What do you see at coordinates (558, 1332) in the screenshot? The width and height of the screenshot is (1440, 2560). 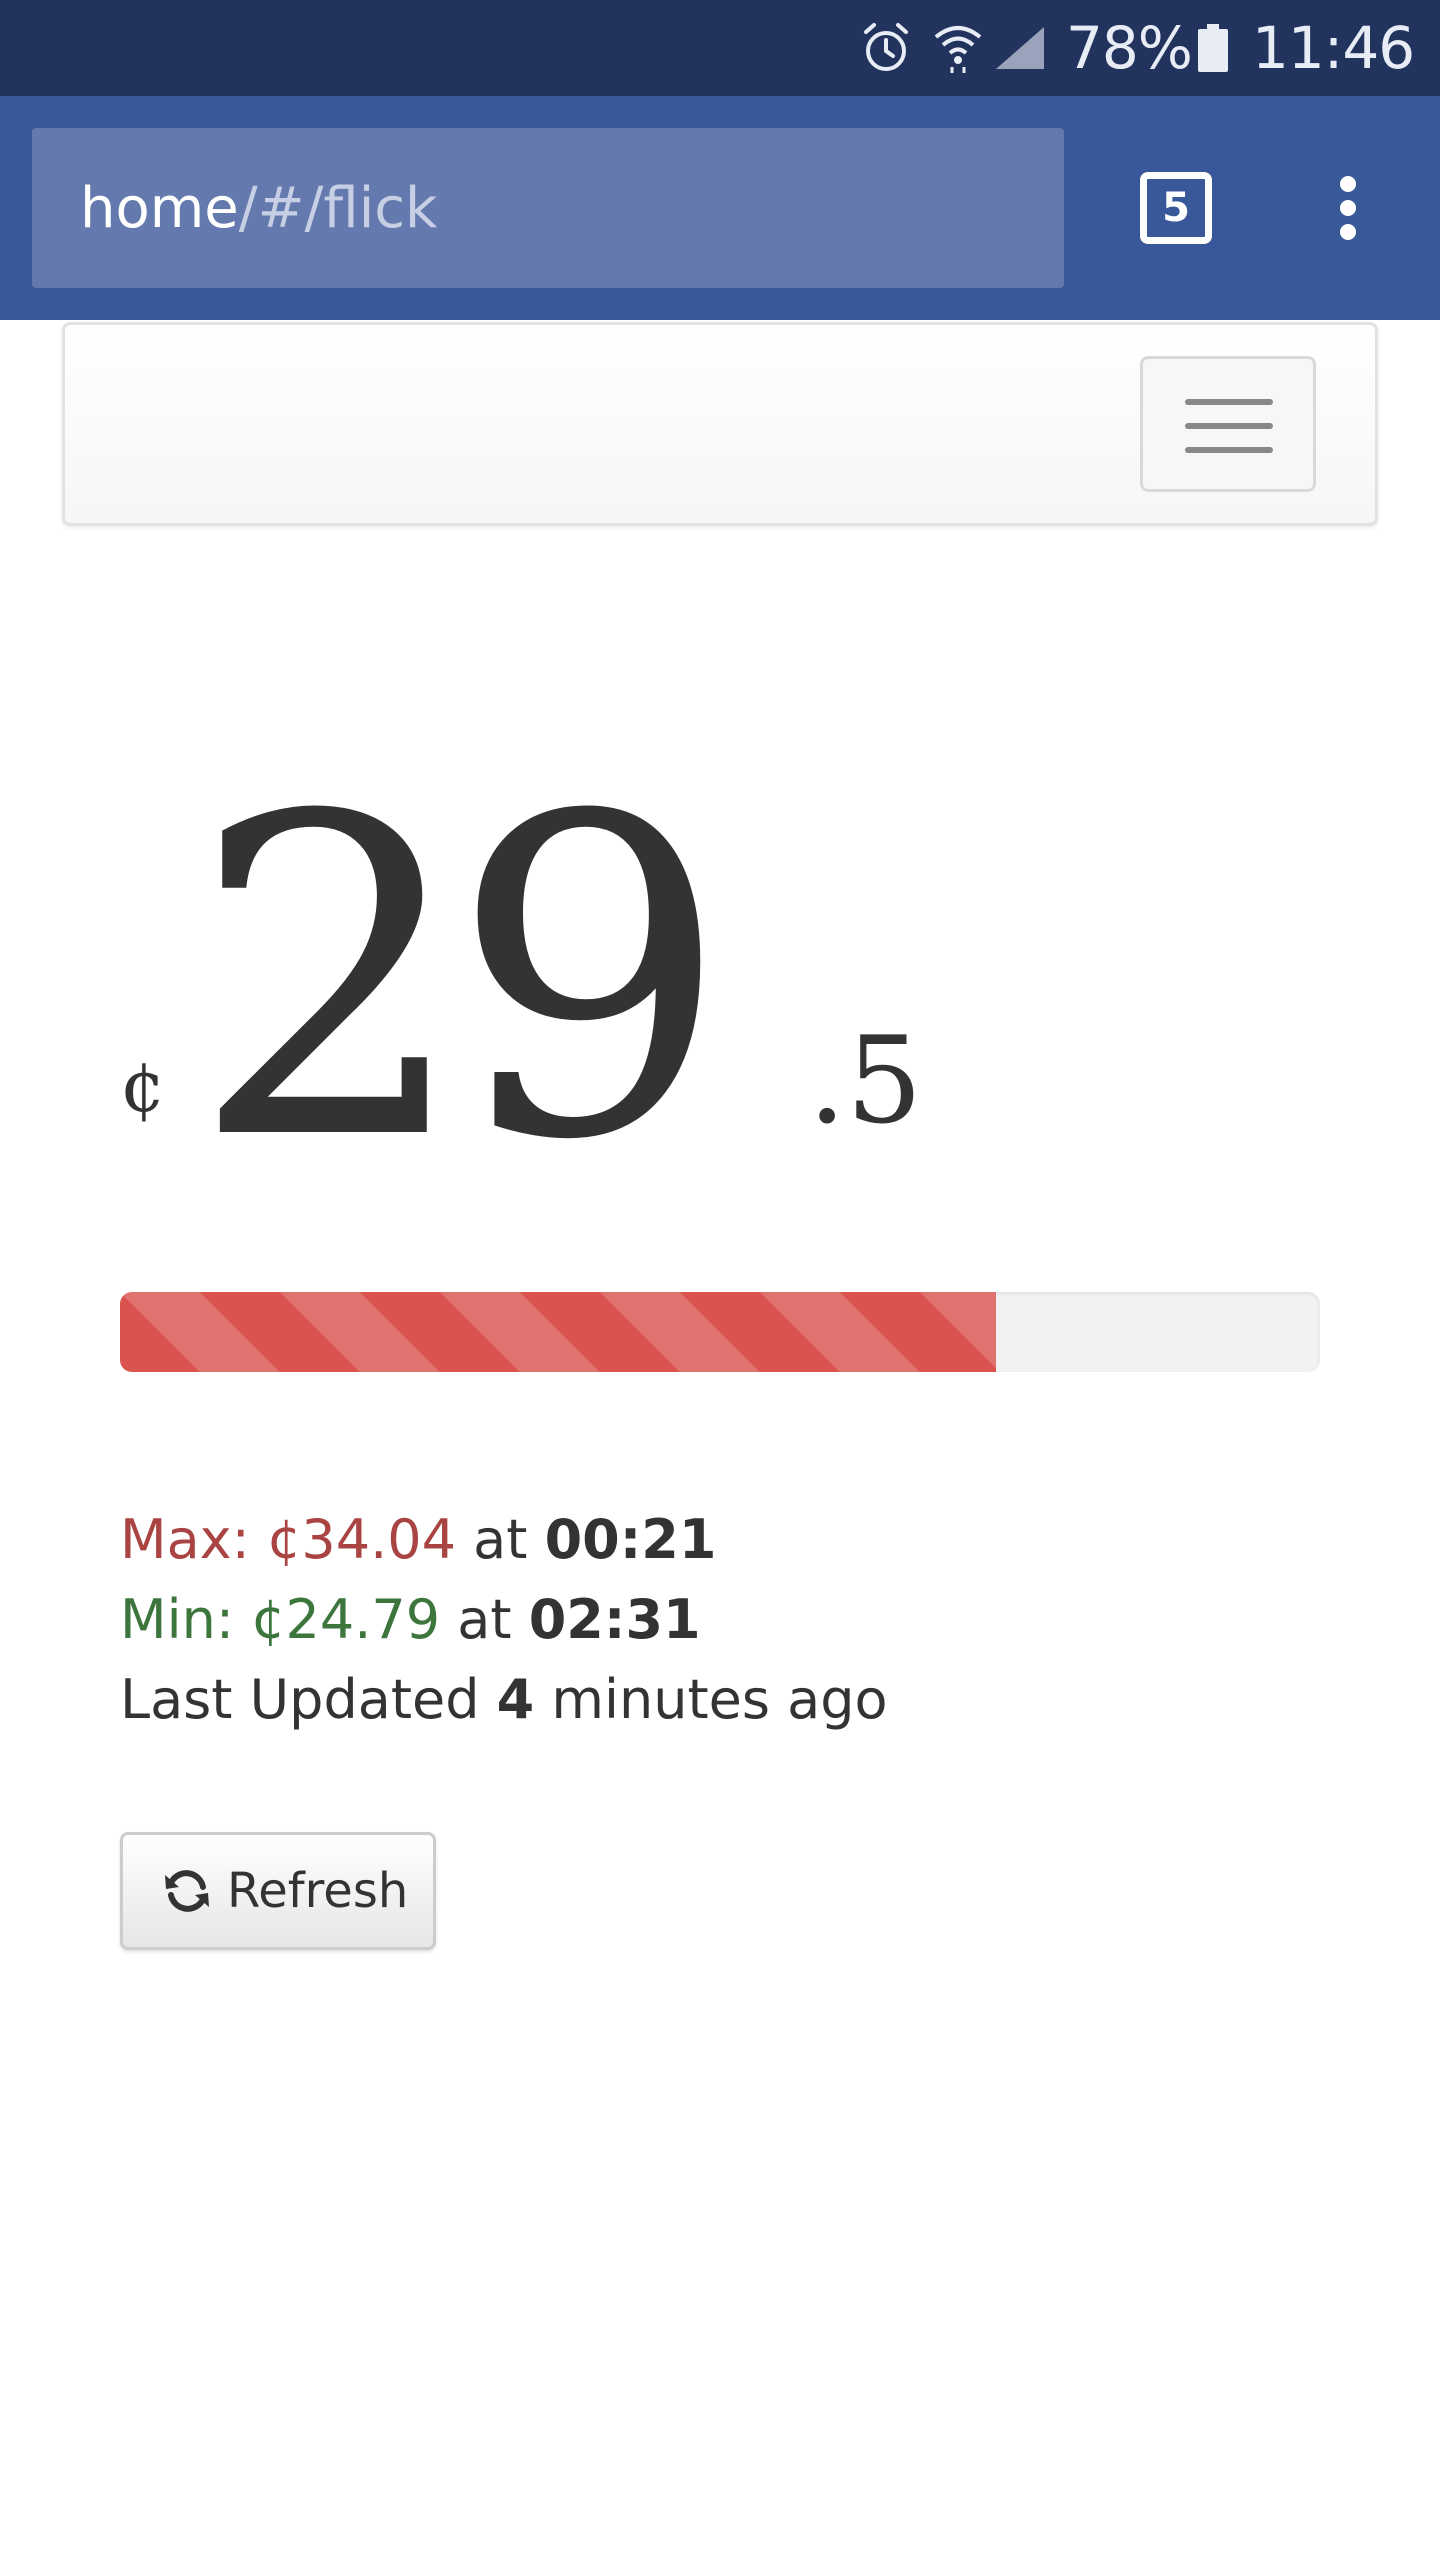 I see `progress-fill` at bounding box center [558, 1332].